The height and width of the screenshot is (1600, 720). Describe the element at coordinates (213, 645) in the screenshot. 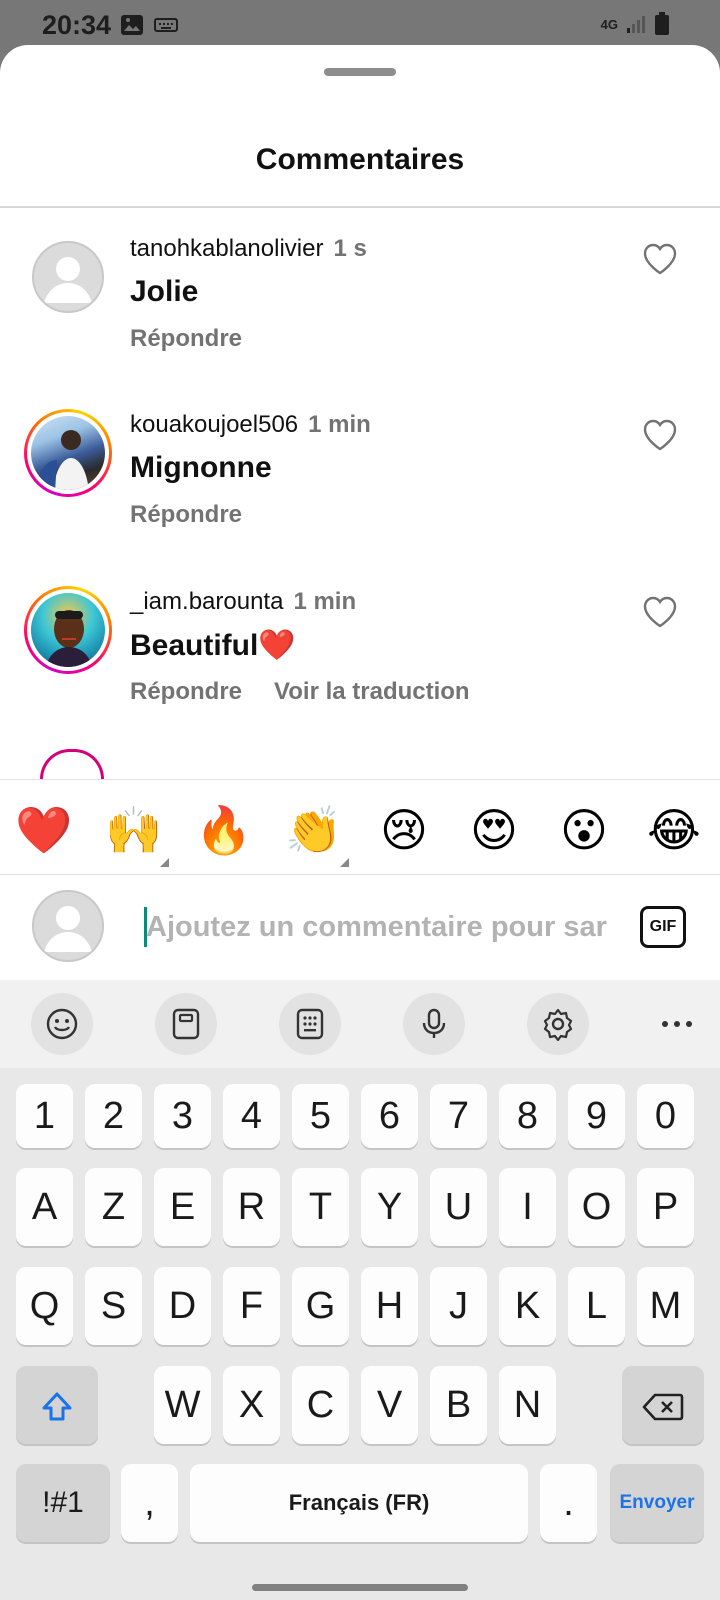

I see `comment-text: Beautiful❤️` at that location.